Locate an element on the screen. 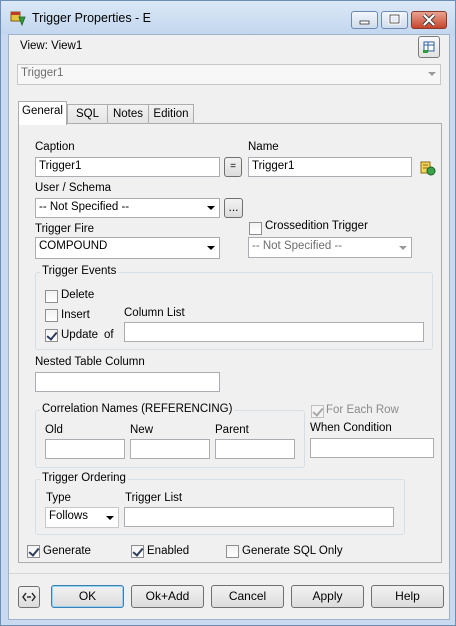  caption-input: Trigger1 is located at coordinates (127, 167).